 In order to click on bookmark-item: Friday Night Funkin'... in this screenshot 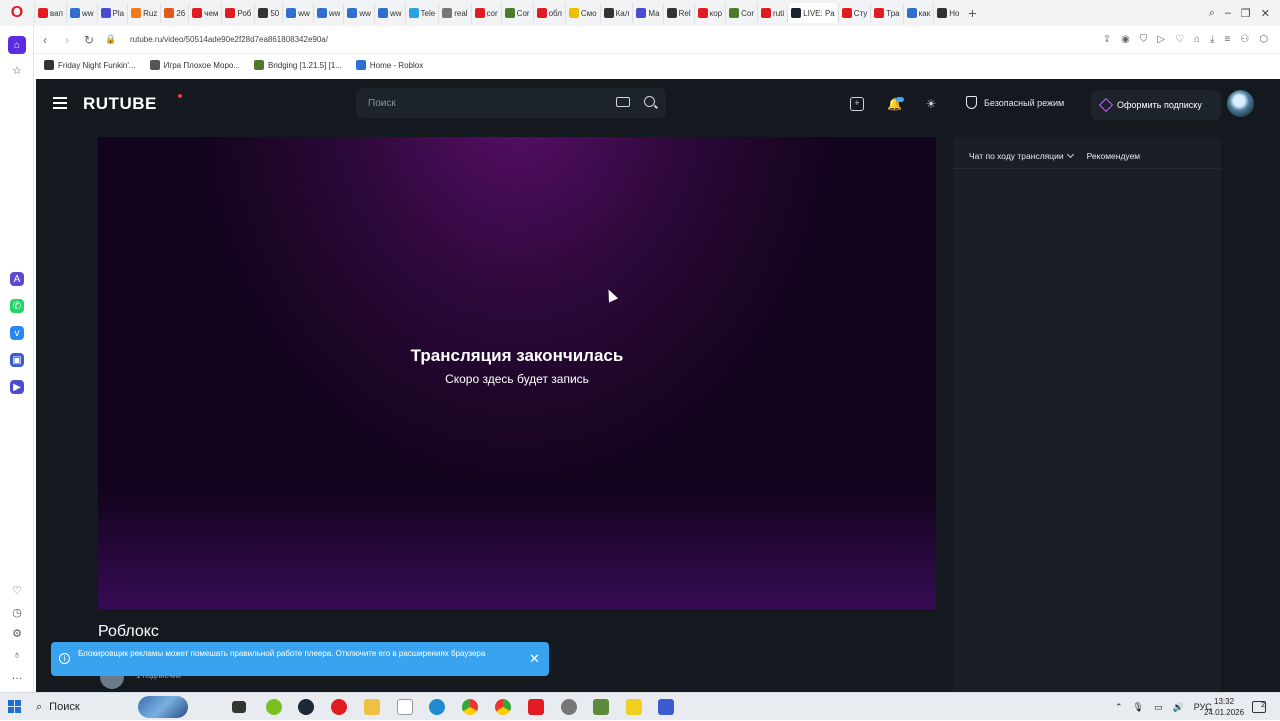, I will do `click(90, 65)`.